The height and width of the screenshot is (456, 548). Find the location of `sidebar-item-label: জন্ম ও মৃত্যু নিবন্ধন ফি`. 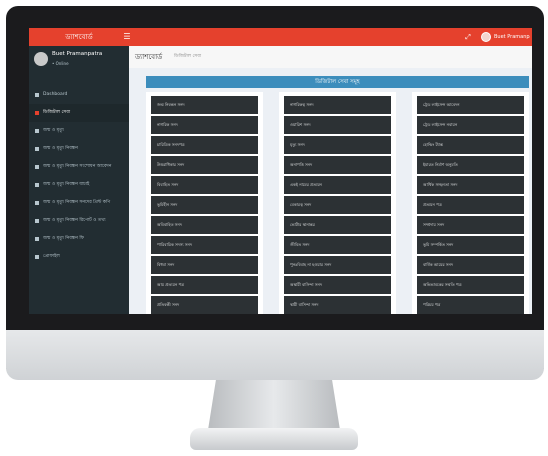

sidebar-item-label: জন্ম ও মৃত্যু নিবন্ধন ফি is located at coordinates (63, 238).